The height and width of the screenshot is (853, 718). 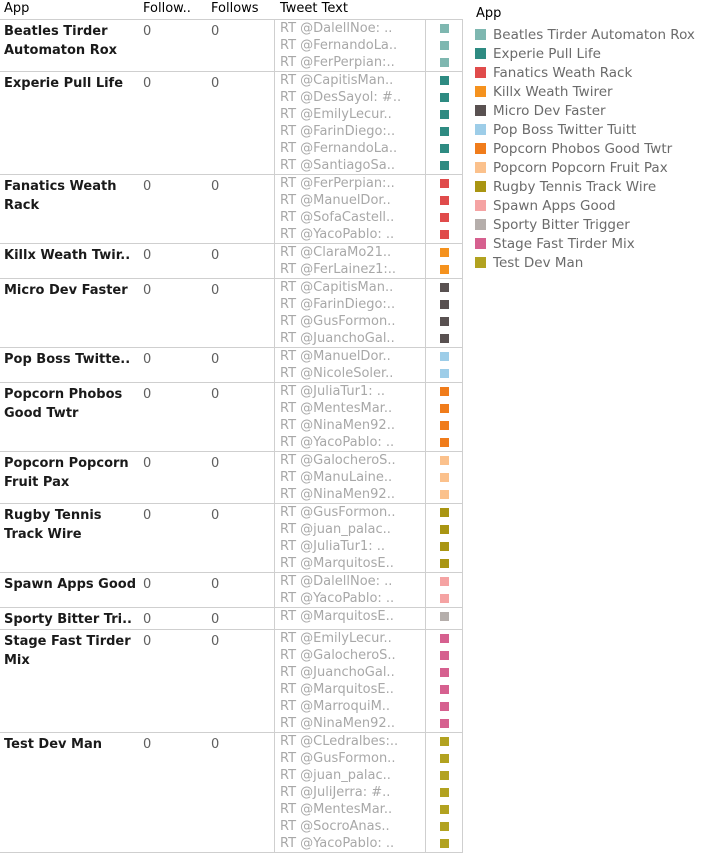 I want to click on legend-item: Experie Pull Life, so click(x=596, y=53).